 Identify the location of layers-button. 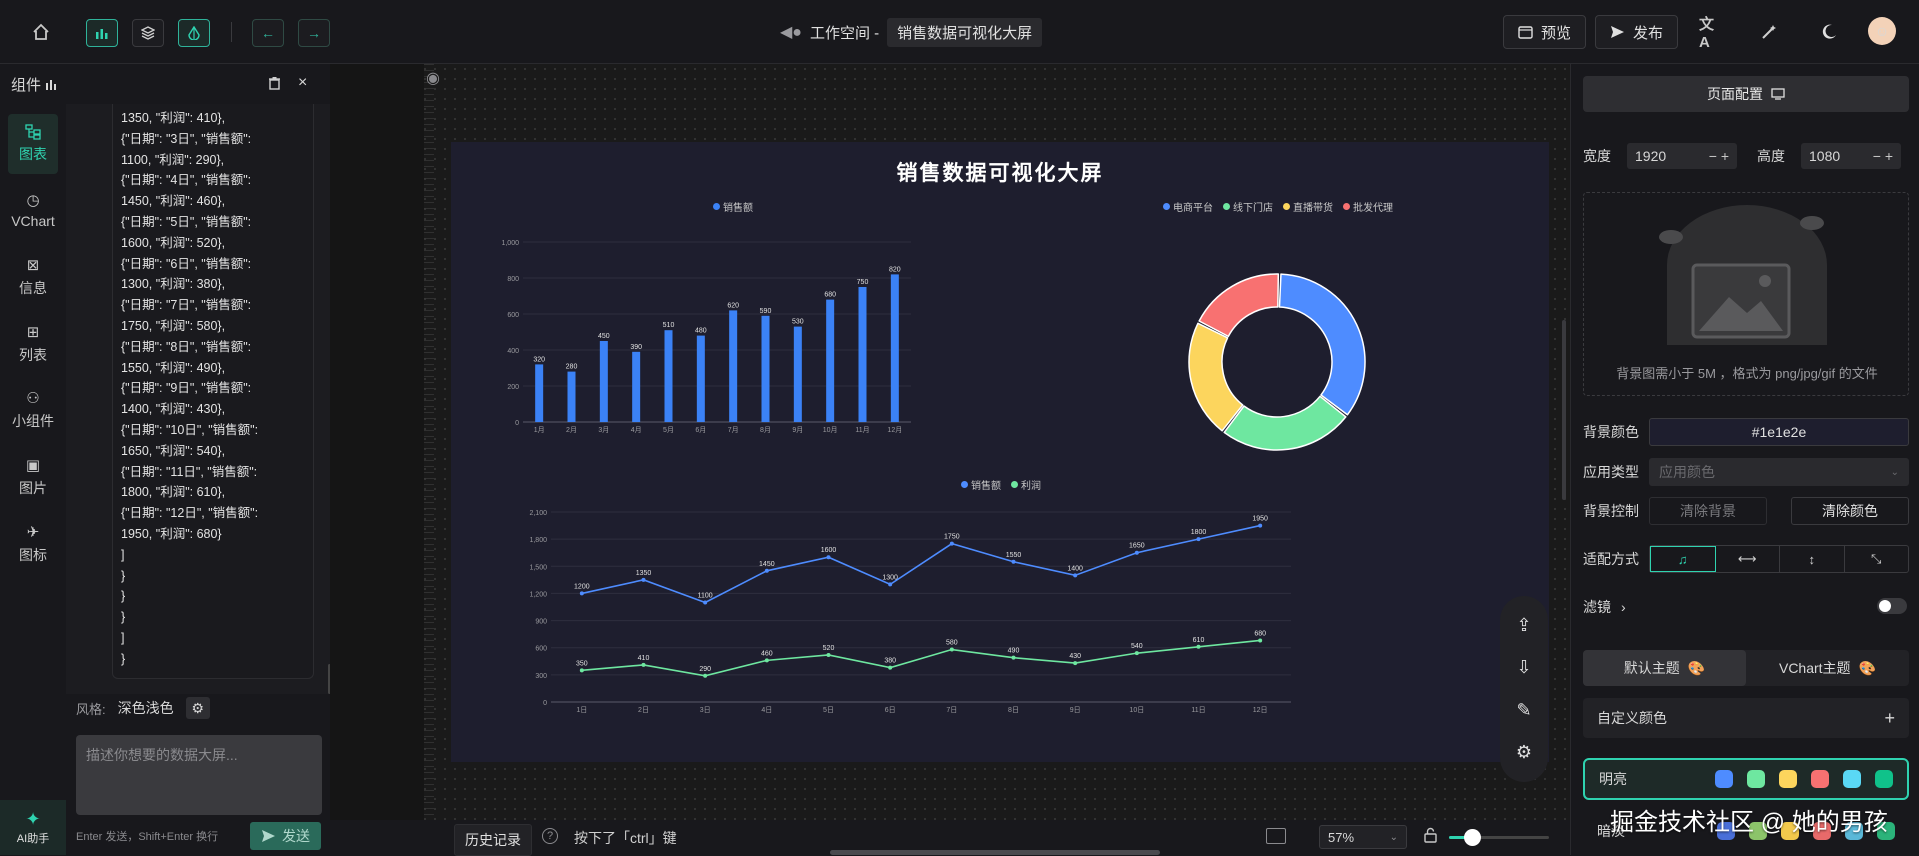
(148, 33).